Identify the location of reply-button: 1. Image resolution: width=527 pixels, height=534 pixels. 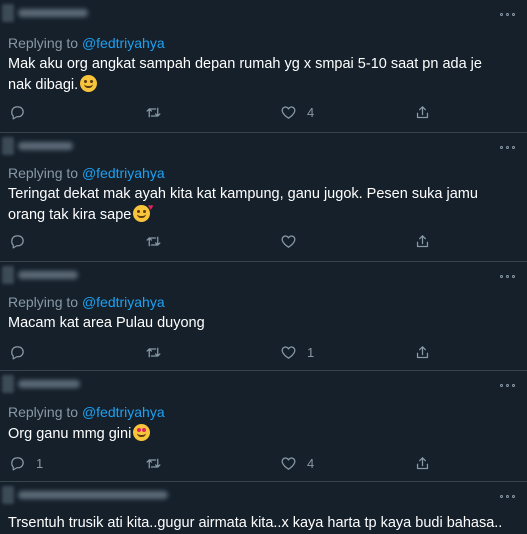
(26, 463).